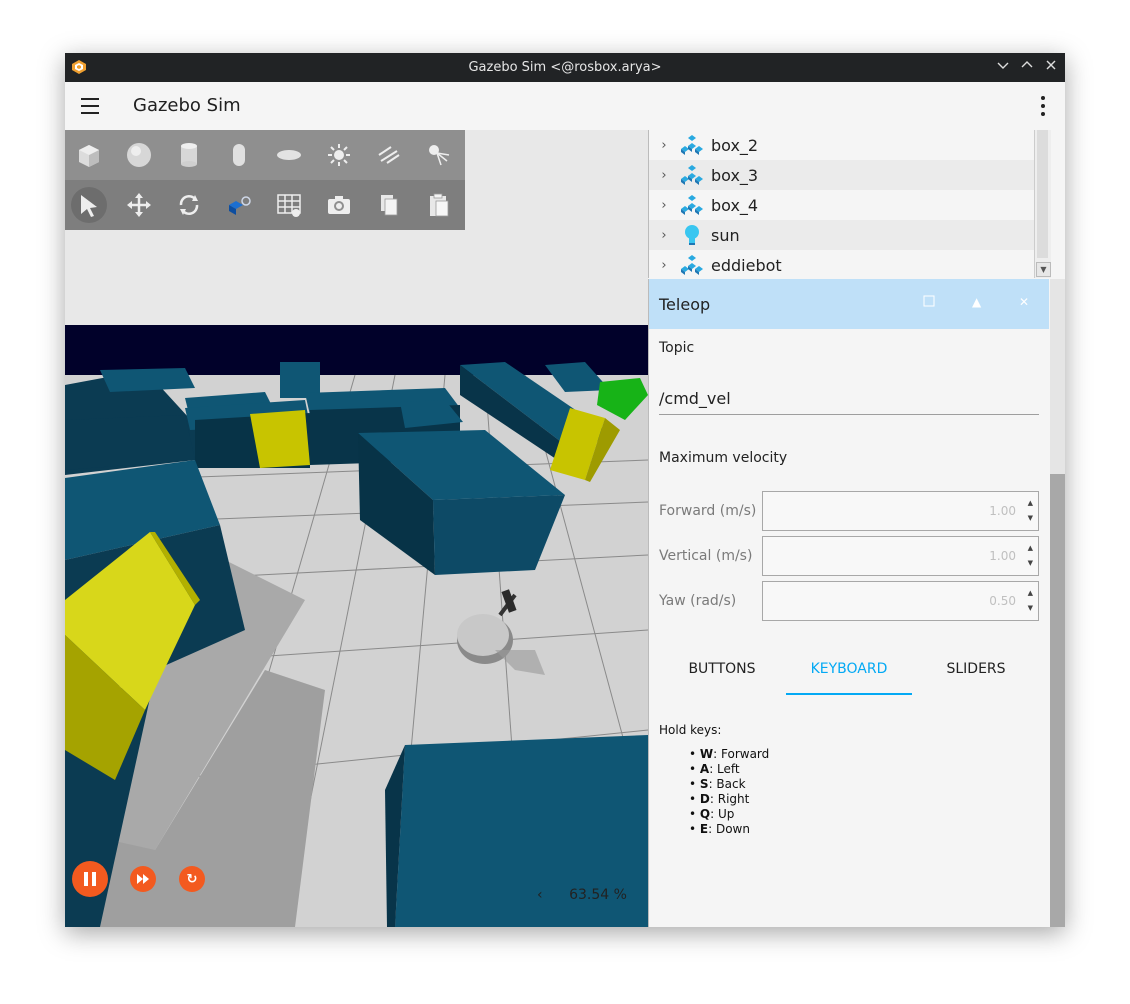 The height and width of the screenshot is (1004, 1130). What do you see at coordinates (439, 205) in the screenshot?
I see `paste-icon` at bounding box center [439, 205].